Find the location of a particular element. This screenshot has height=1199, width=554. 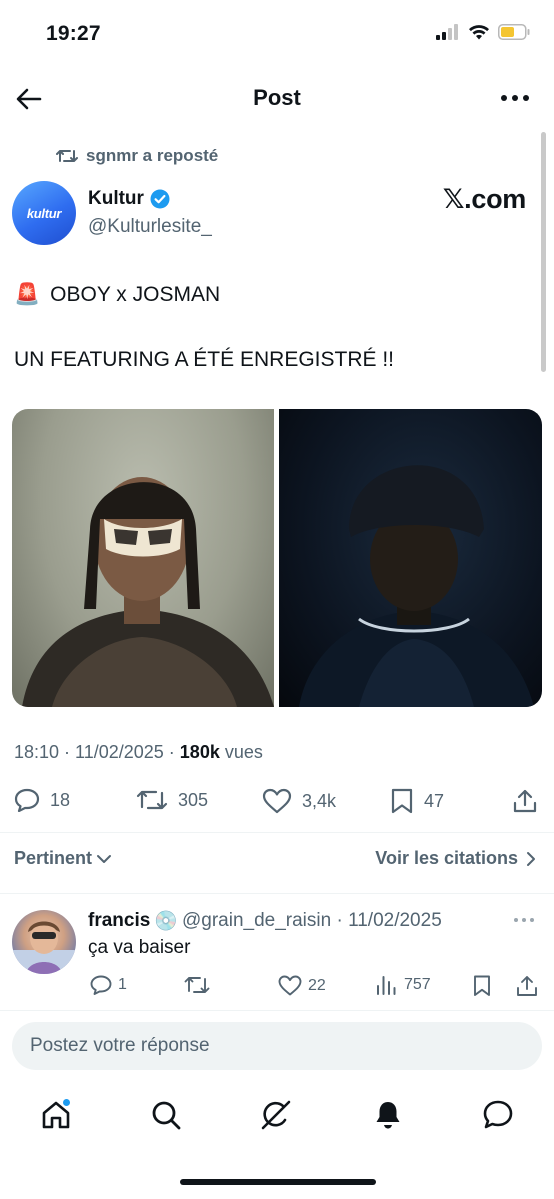

scrollbar is located at coordinates (543, 252).